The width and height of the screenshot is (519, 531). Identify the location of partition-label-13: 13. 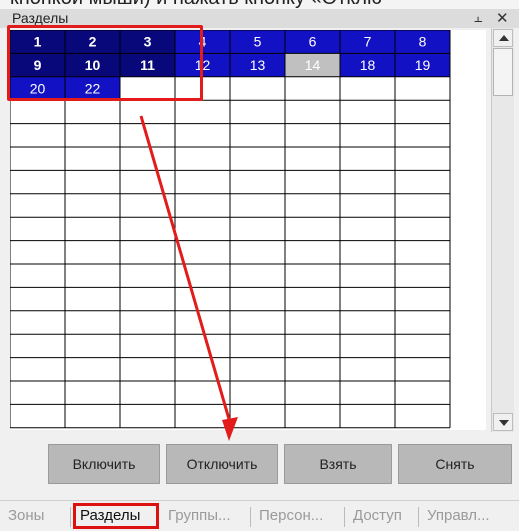
(258, 65).